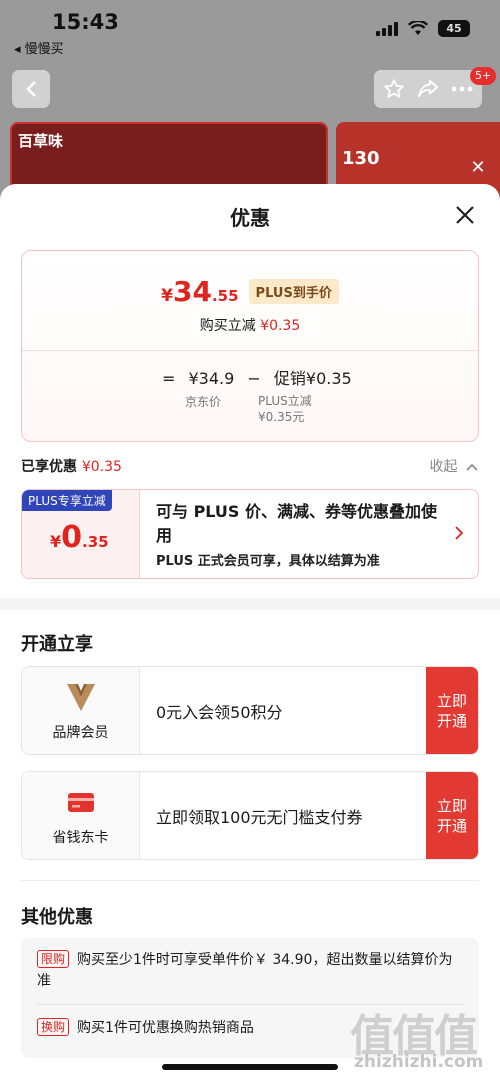 The height and width of the screenshot is (1081, 500). What do you see at coordinates (53, 959) in the screenshot?
I see `limit-tag: 限购` at bounding box center [53, 959].